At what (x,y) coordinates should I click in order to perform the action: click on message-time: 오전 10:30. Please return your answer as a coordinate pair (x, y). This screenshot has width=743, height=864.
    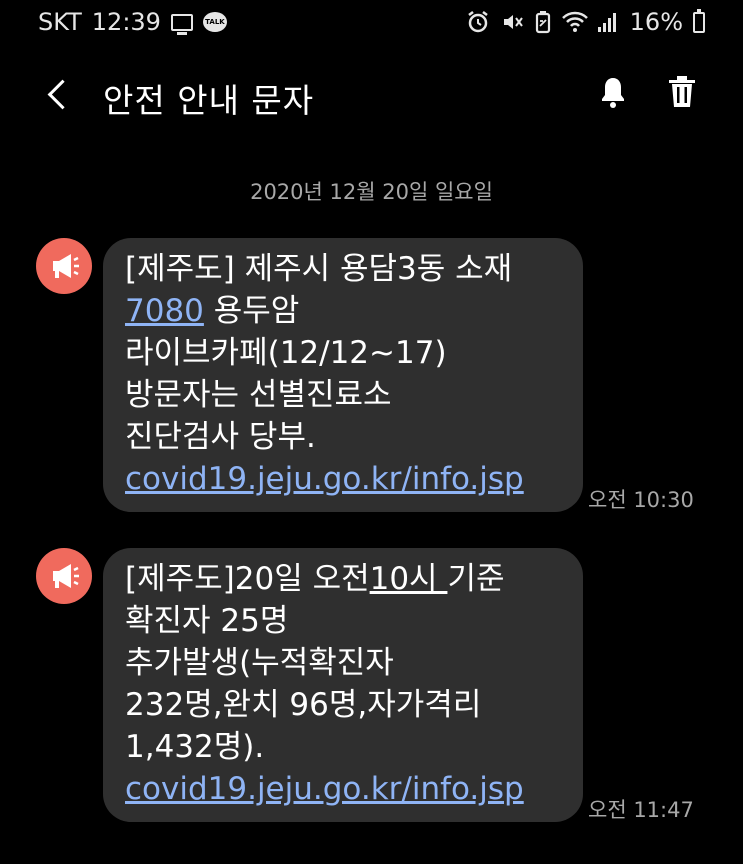
    Looking at the image, I should click on (641, 500).